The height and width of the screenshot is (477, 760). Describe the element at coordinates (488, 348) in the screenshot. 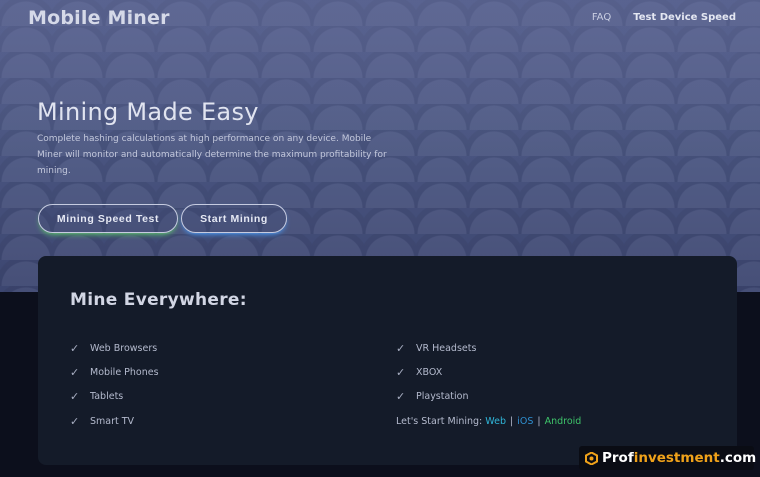

I see `list-item: ✓ VR Headsets` at that location.